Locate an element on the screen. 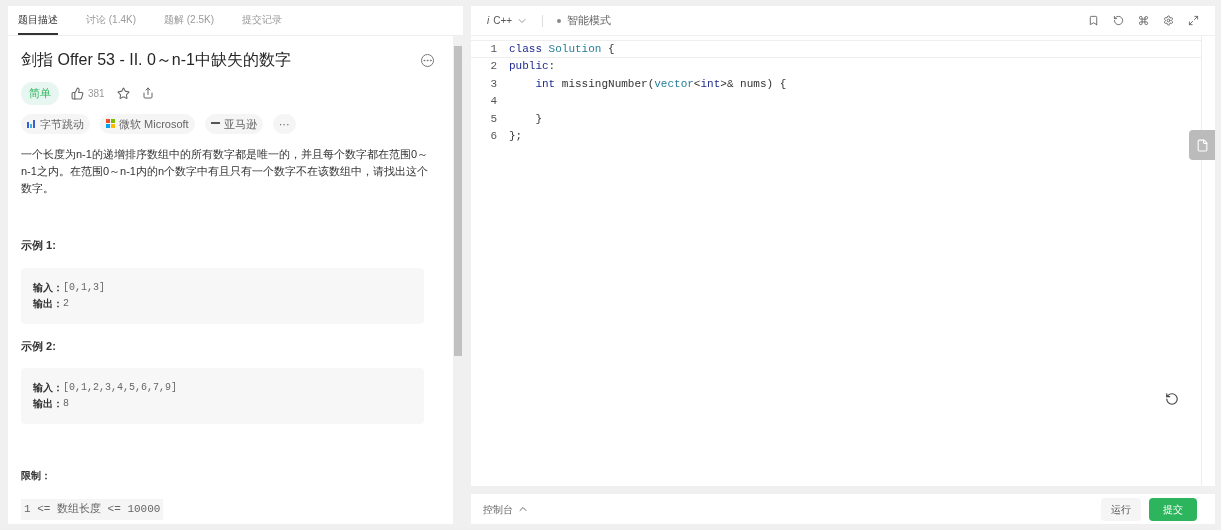 The width and height of the screenshot is (1221, 530). share-icon is located at coordinates (147, 93).